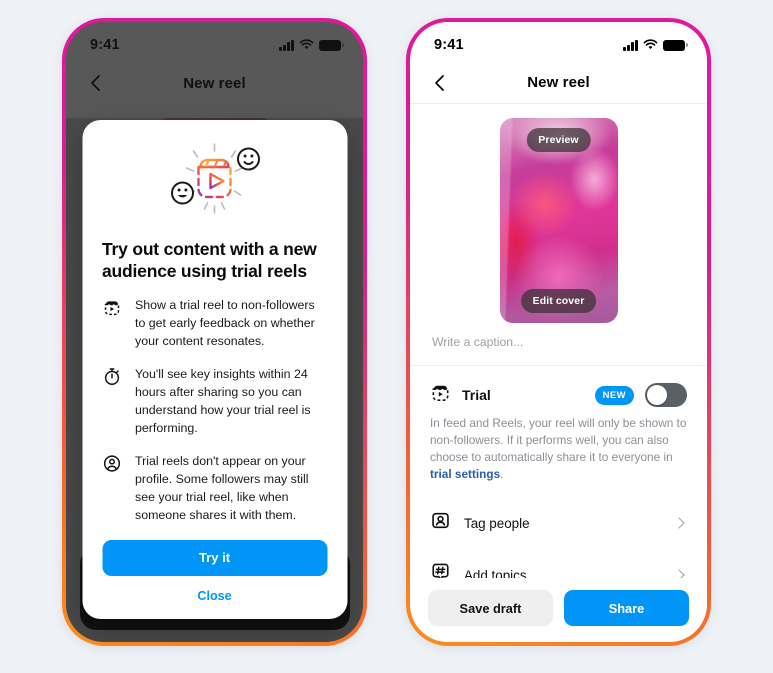 The width and height of the screenshot is (773, 673). What do you see at coordinates (657, 395) in the screenshot?
I see `toggle-knob` at bounding box center [657, 395].